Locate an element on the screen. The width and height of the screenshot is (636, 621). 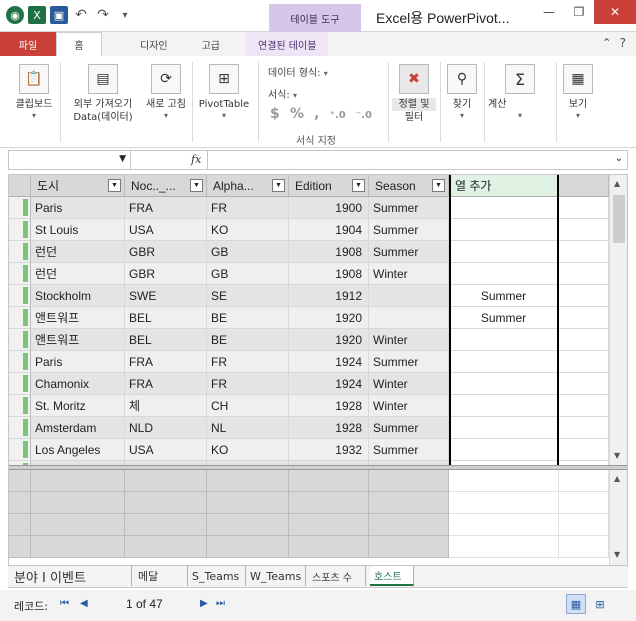
pivottable-button: ⊞ PivotTable ▾ is located at coordinates (224, 92).